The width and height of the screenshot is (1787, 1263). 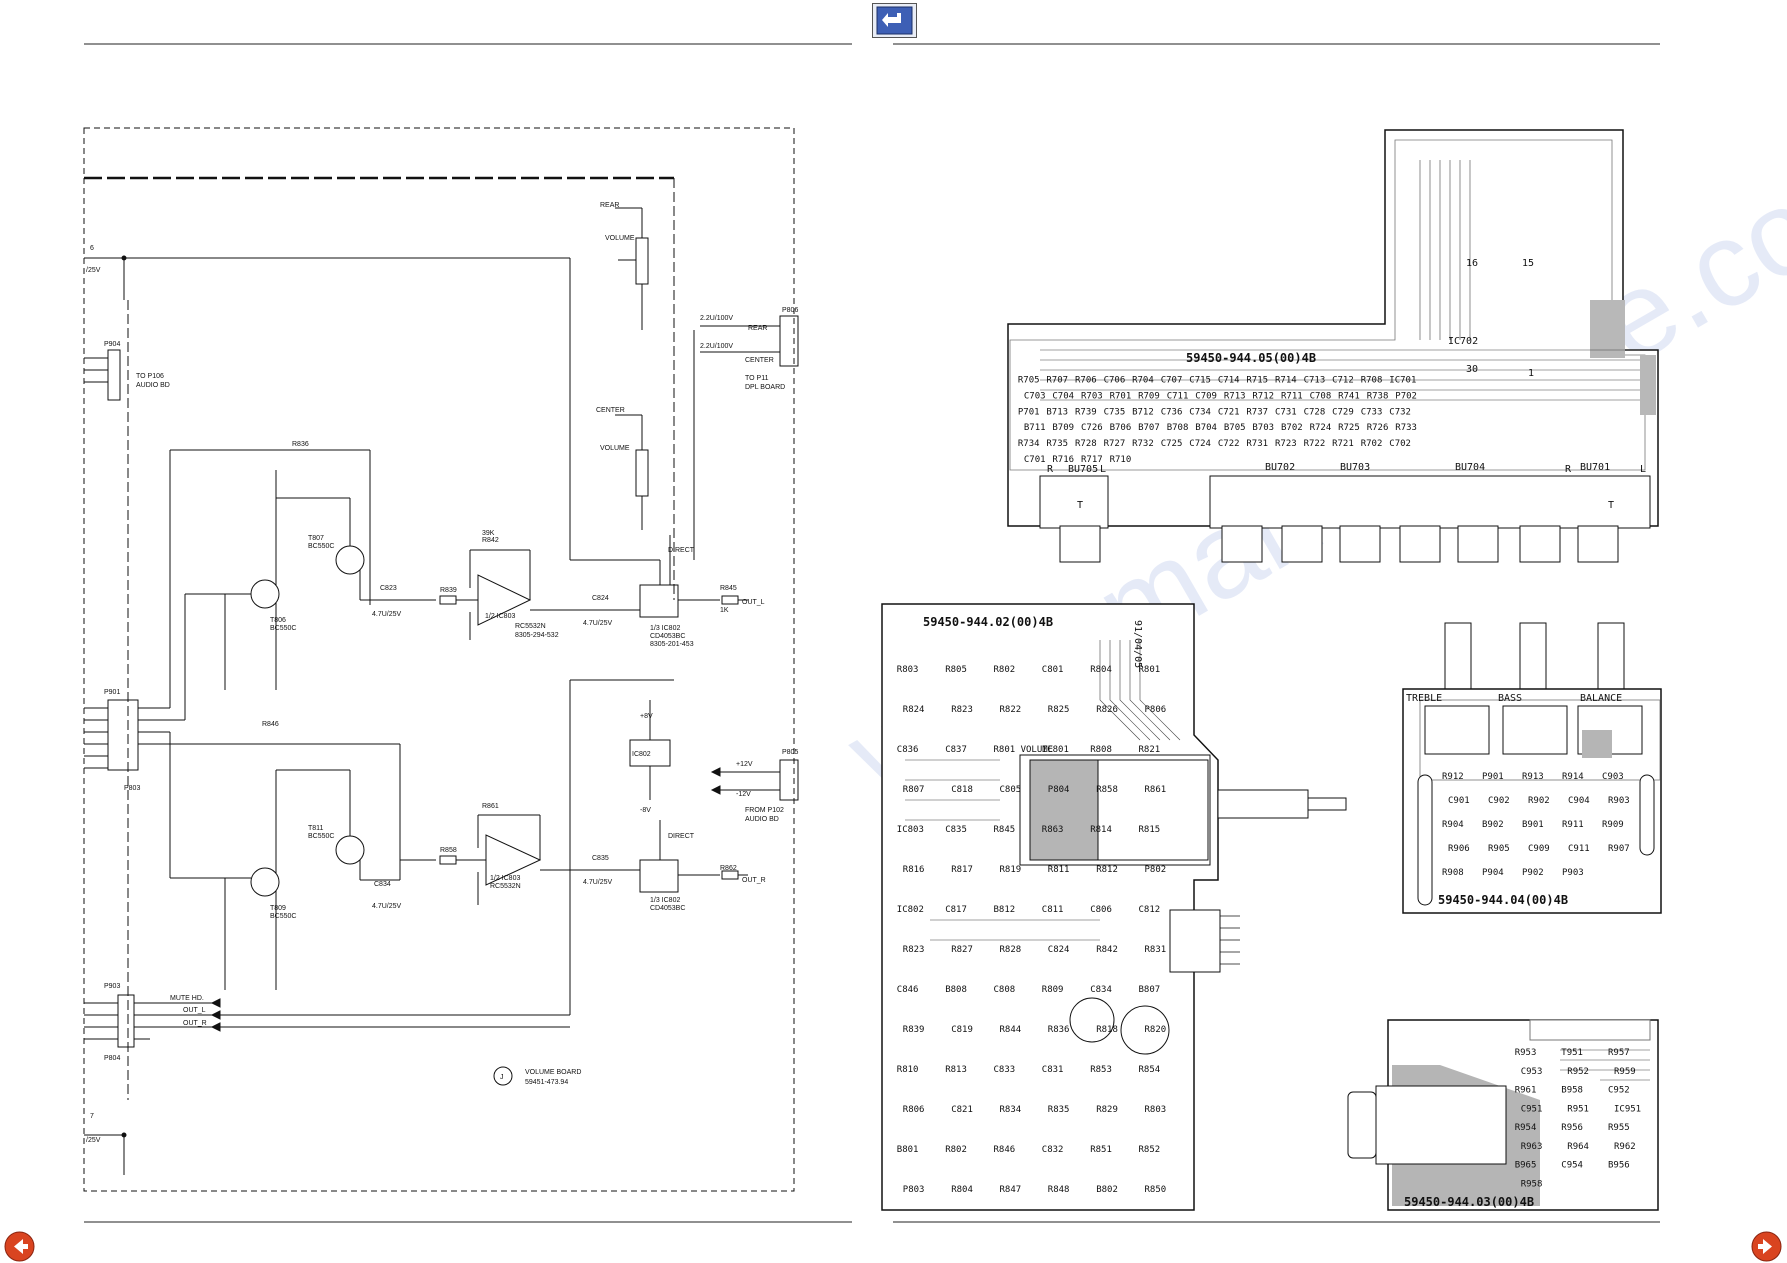 I want to click on to-p11-label: TO P11, so click(x=757, y=378).